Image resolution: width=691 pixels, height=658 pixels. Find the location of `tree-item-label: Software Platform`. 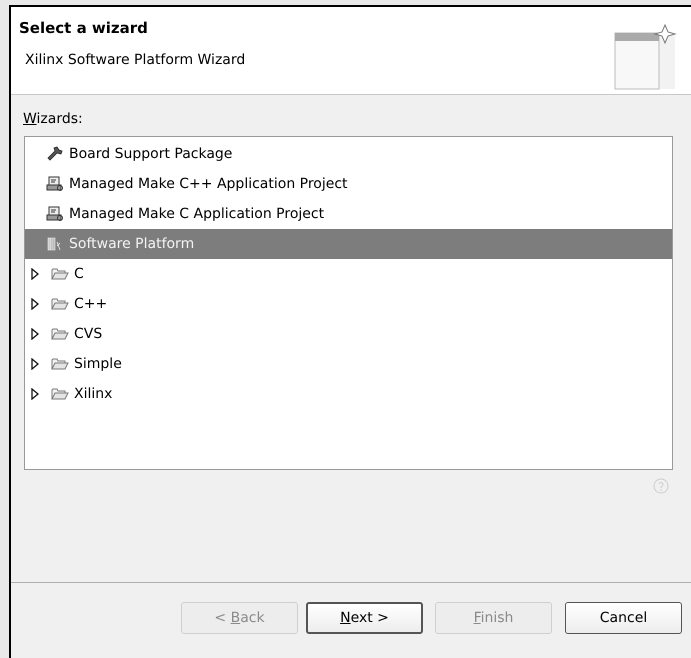

tree-item-label: Software Platform is located at coordinates (131, 244).